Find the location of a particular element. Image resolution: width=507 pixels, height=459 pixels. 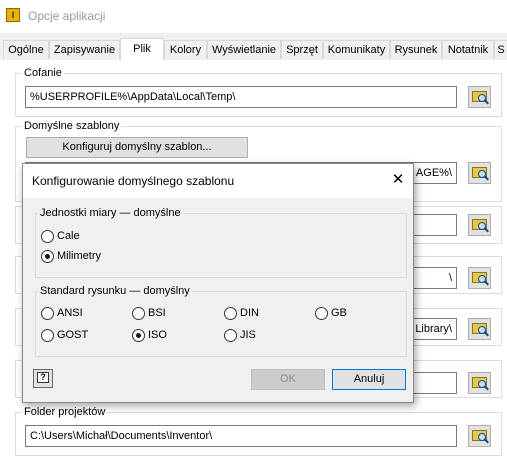

units-fieldset is located at coordinates (221, 245).